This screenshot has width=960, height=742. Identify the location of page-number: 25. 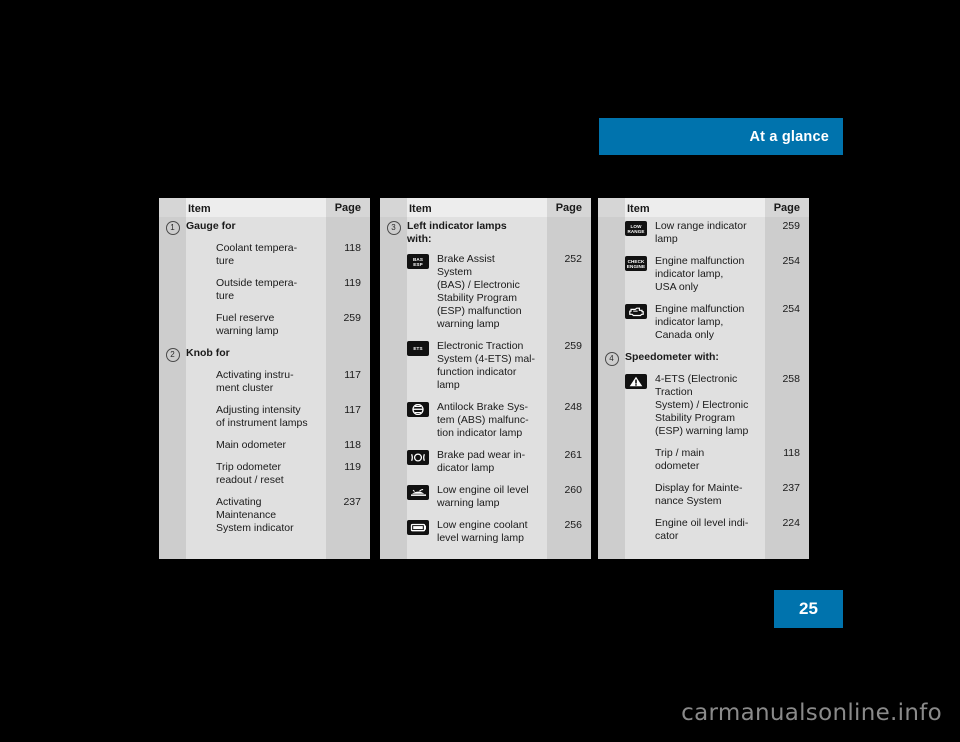
(808, 608).